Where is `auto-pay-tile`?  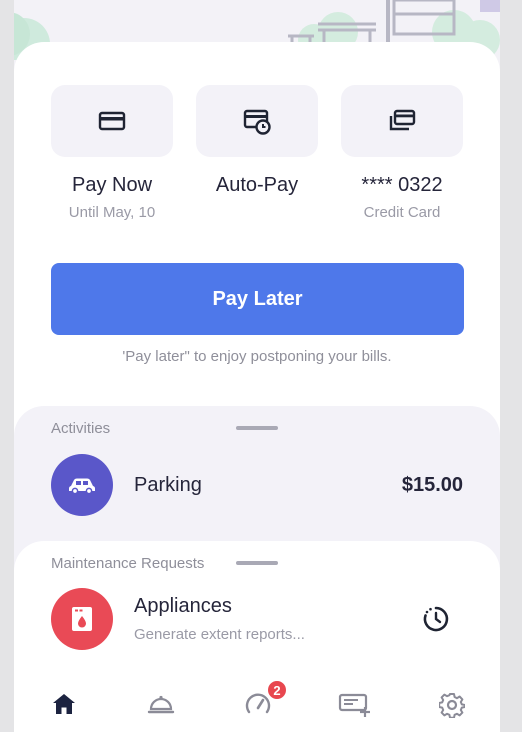 auto-pay-tile is located at coordinates (257, 121).